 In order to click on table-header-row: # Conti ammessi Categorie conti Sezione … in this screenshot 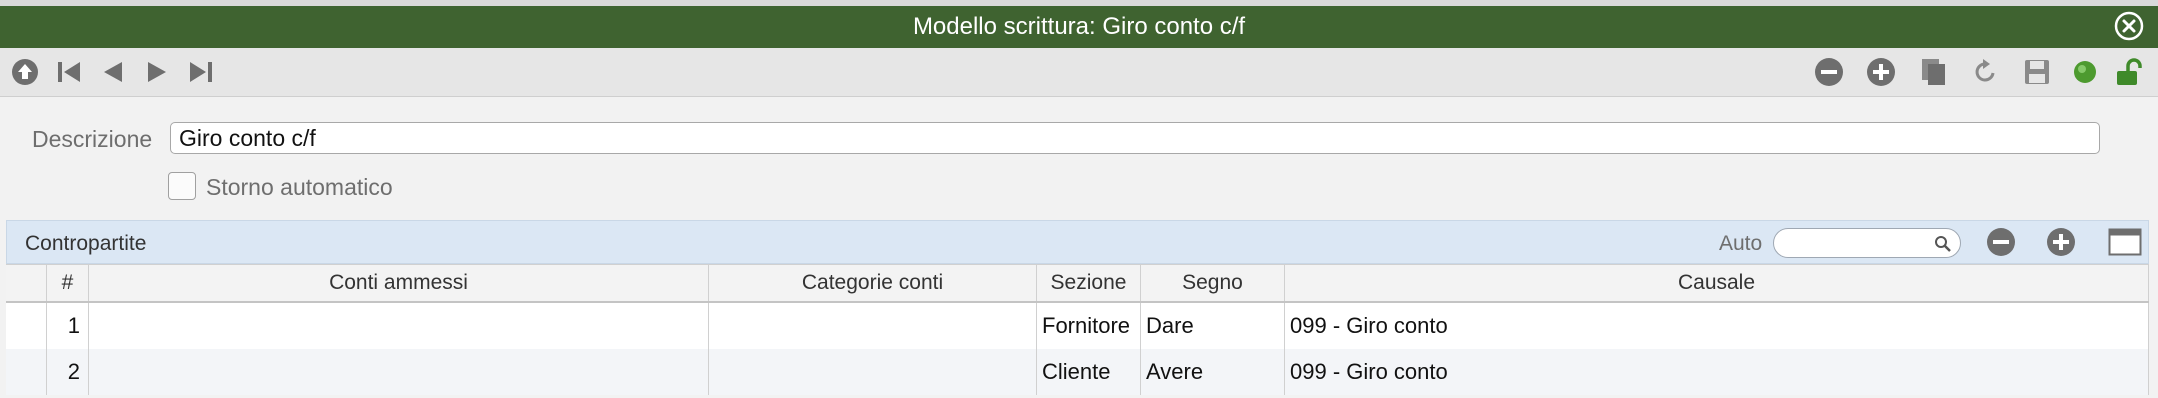, I will do `click(1077, 283)`.